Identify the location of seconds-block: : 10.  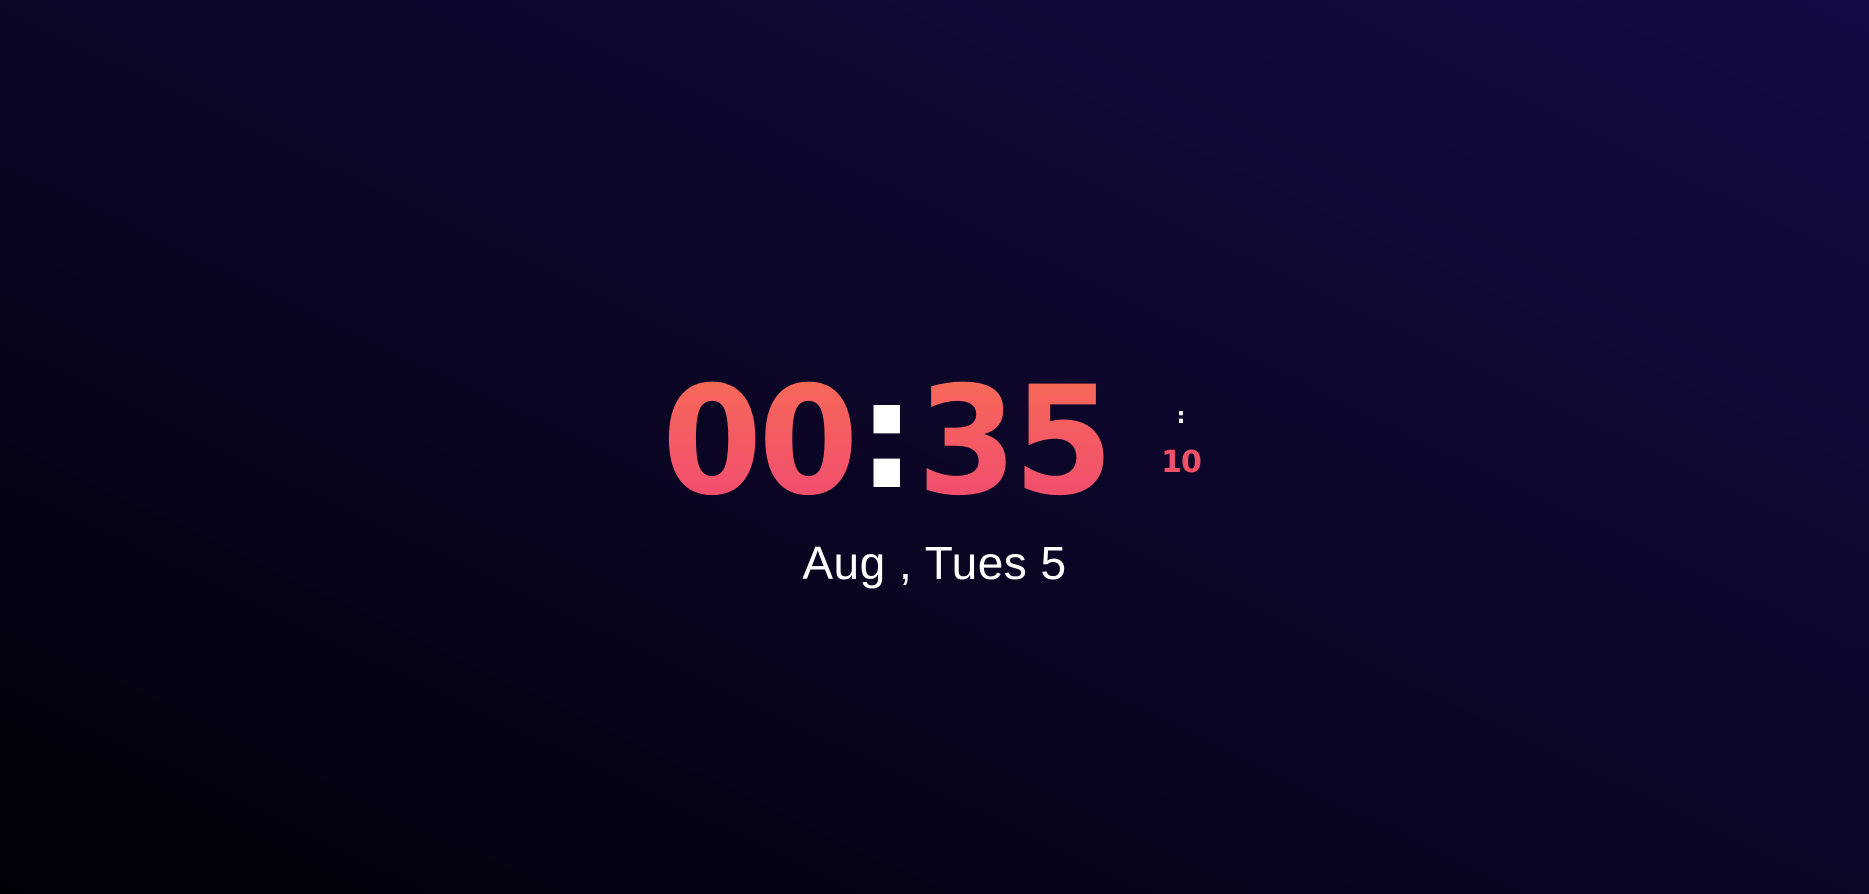
(1181, 444).